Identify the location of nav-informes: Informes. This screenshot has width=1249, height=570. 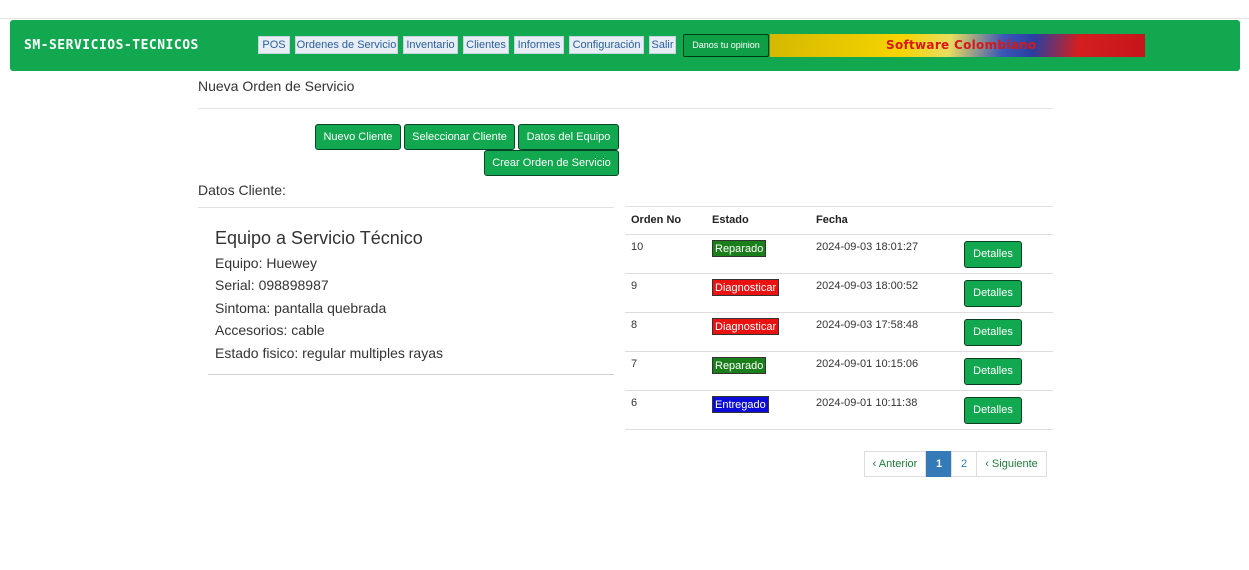
(539, 45).